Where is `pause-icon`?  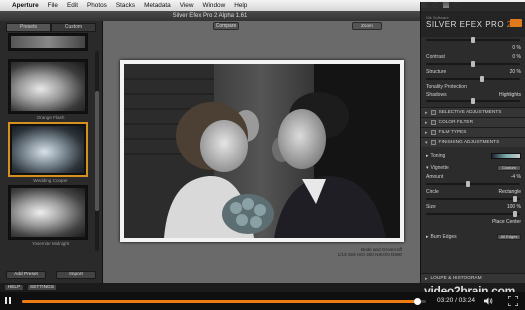
pause-icon is located at coordinates (9, 301).